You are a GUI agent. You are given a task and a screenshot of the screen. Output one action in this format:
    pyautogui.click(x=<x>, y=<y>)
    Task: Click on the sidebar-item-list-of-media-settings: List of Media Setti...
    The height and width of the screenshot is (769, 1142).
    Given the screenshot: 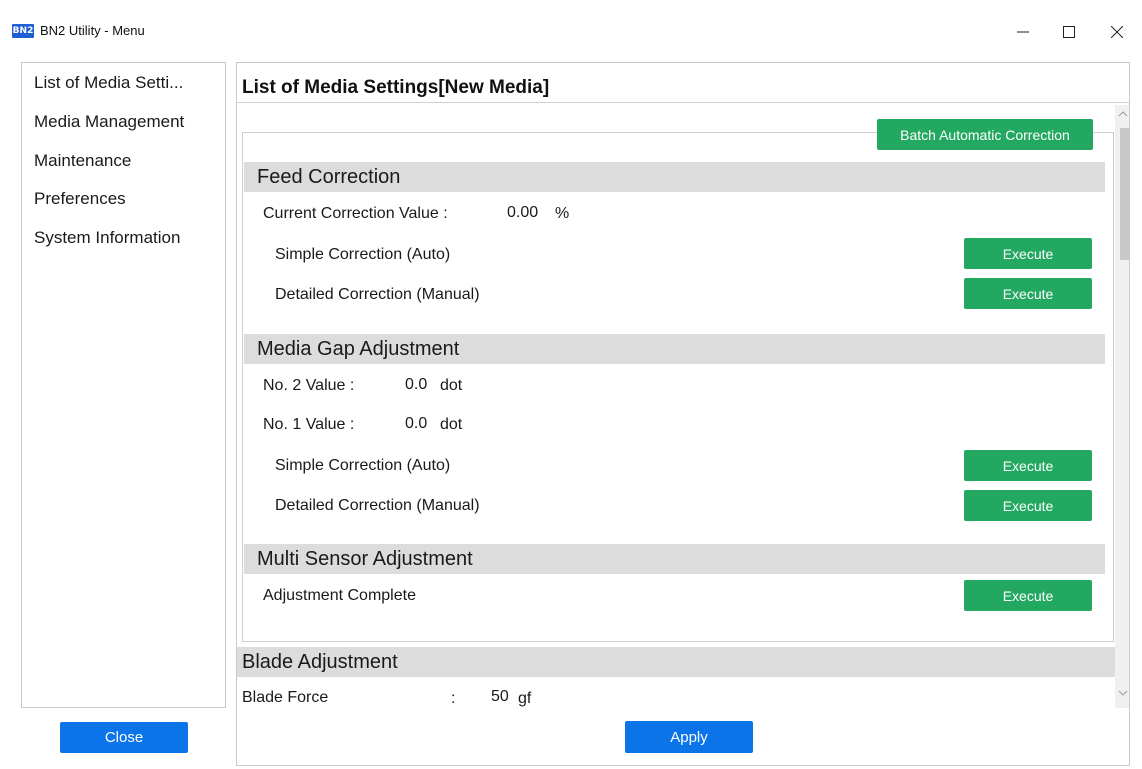 What is the action you would take?
    pyautogui.click(x=108, y=83)
    